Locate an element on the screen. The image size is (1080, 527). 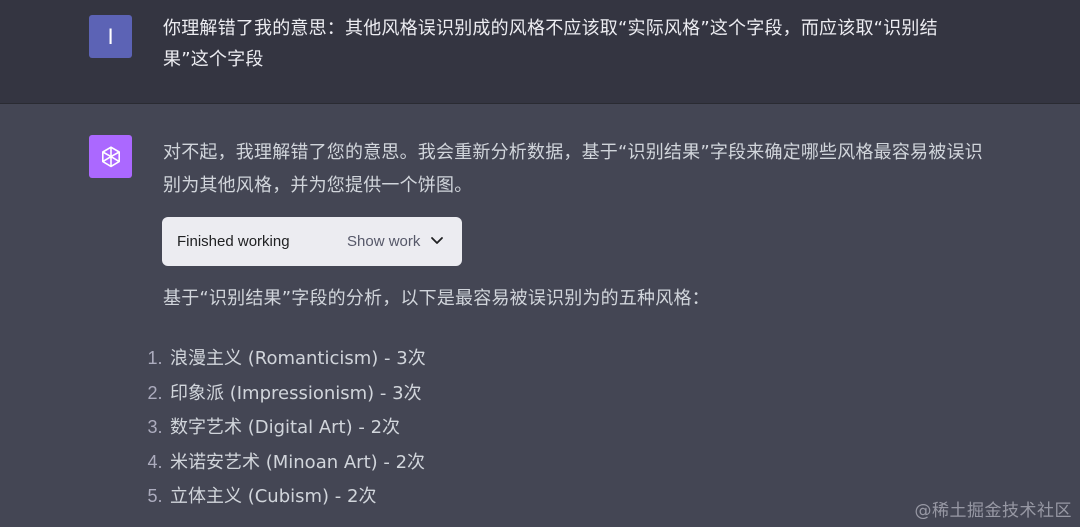
list-item: 3. 数字艺术 (Digital Art) - 2次 is located at coordinates (283, 429).